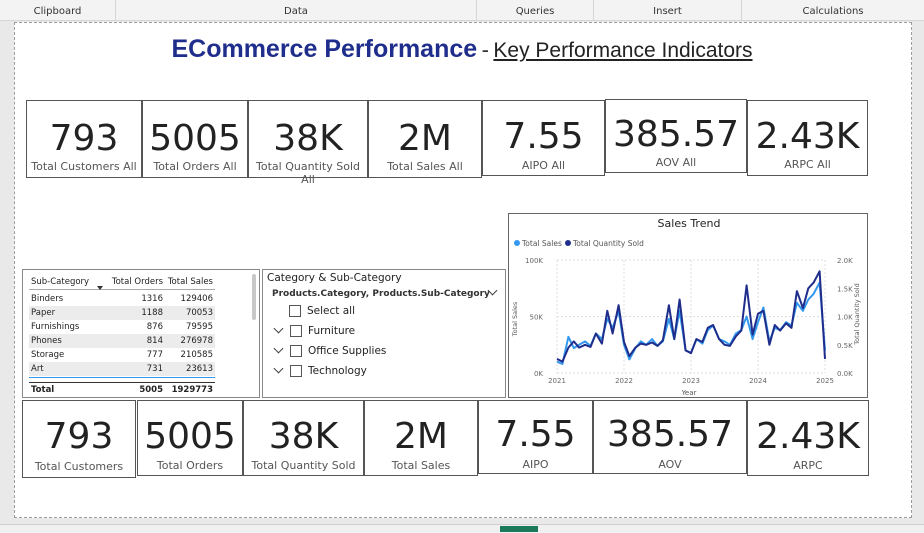  What do you see at coordinates (568, 243) in the screenshot?
I see `legend-swatch-quantity` at bounding box center [568, 243].